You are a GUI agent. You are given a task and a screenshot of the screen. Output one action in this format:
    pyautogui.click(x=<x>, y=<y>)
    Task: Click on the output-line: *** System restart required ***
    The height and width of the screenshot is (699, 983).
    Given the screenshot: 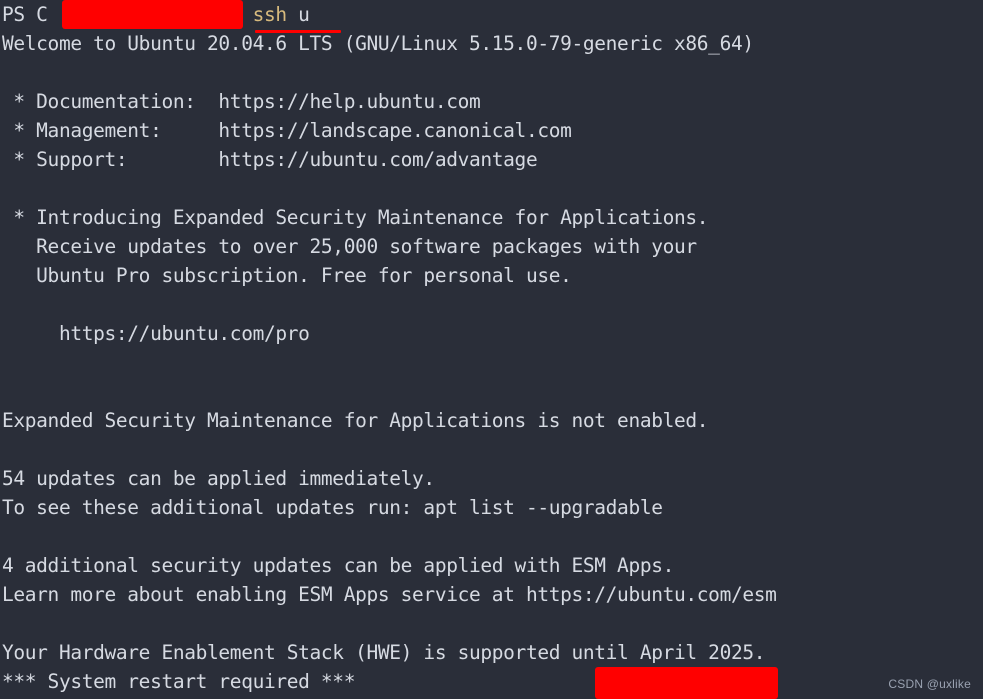 What is the action you would take?
    pyautogui.click(x=179, y=681)
    